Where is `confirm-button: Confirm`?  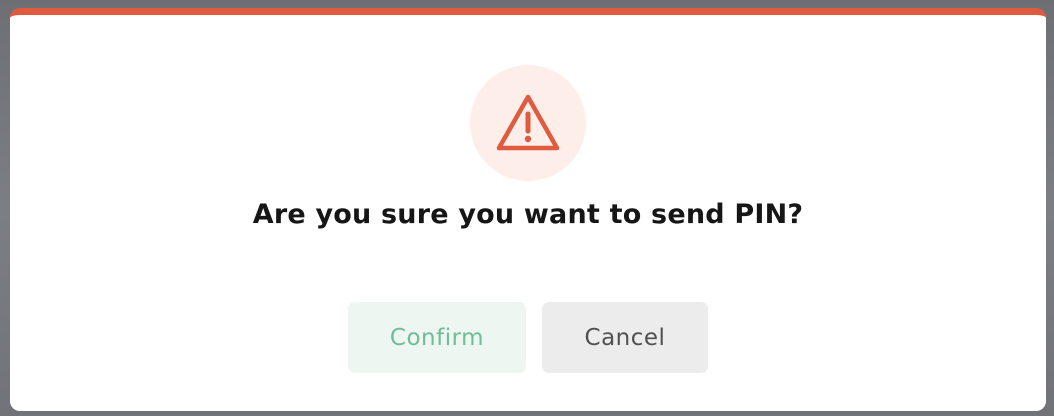
confirm-button: Confirm is located at coordinates (437, 337).